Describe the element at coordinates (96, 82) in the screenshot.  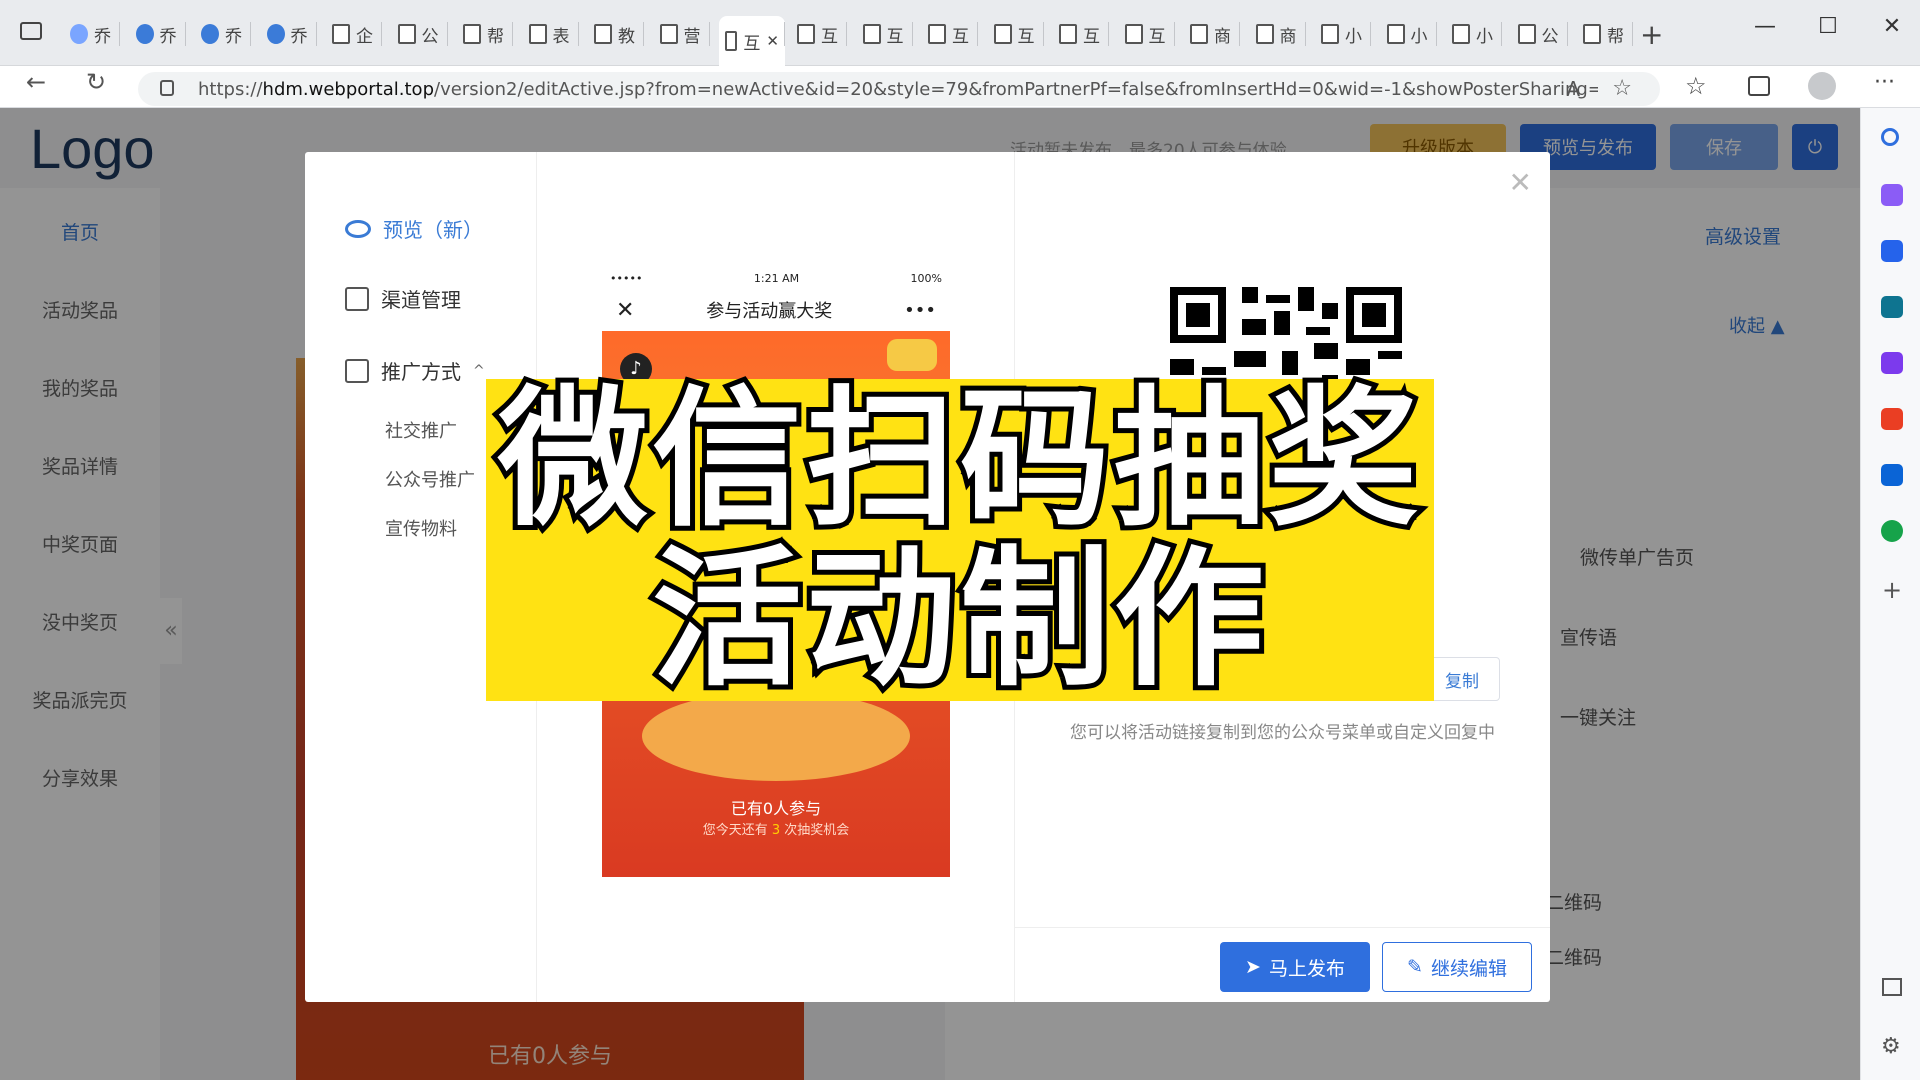
I see `refresh-icon: ↻` at that location.